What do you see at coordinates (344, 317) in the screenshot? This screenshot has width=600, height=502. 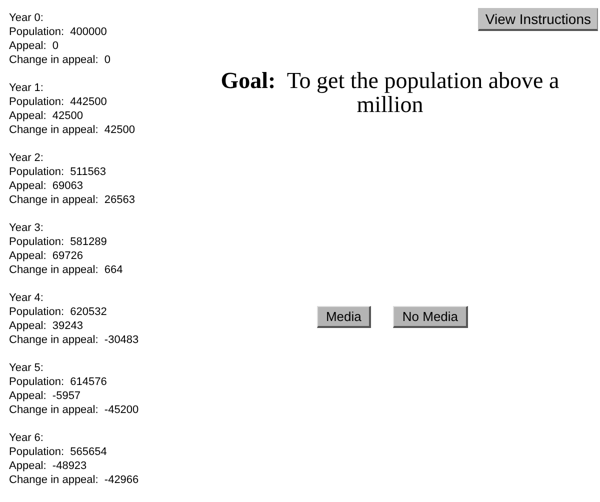 I see `choice-button: Media` at bounding box center [344, 317].